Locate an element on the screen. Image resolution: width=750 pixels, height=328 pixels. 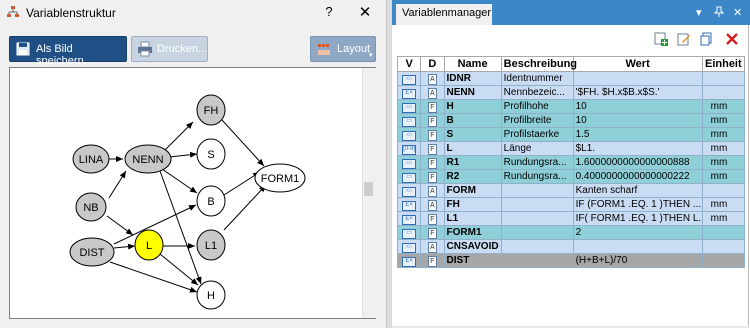
table-row: ▭ A IDNR Identnummer is located at coordinates (571, 78).